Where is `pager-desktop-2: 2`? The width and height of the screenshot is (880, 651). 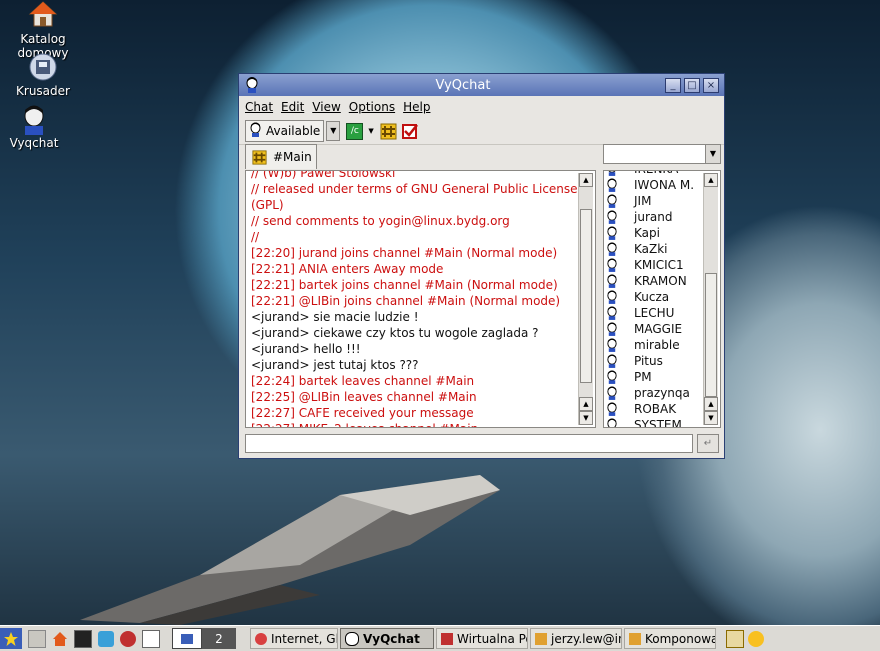 pager-desktop-2: 2 is located at coordinates (219, 638).